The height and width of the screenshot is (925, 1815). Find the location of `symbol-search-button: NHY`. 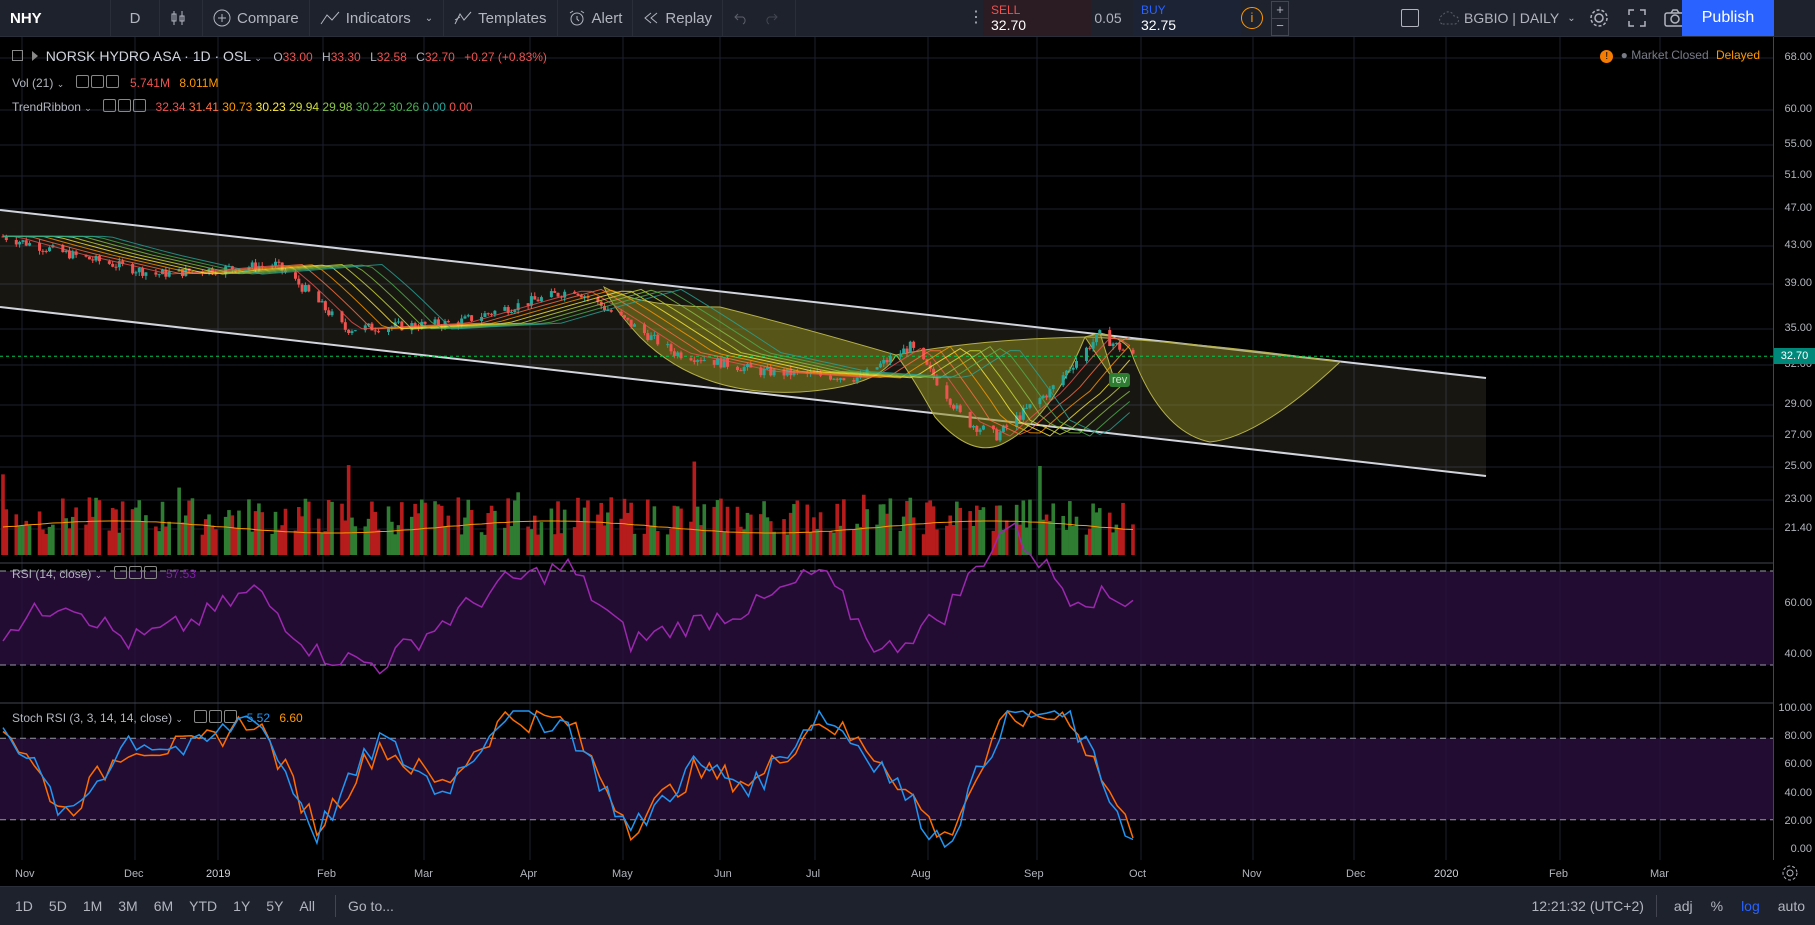

symbol-search-button: NHY is located at coordinates (55, 18).